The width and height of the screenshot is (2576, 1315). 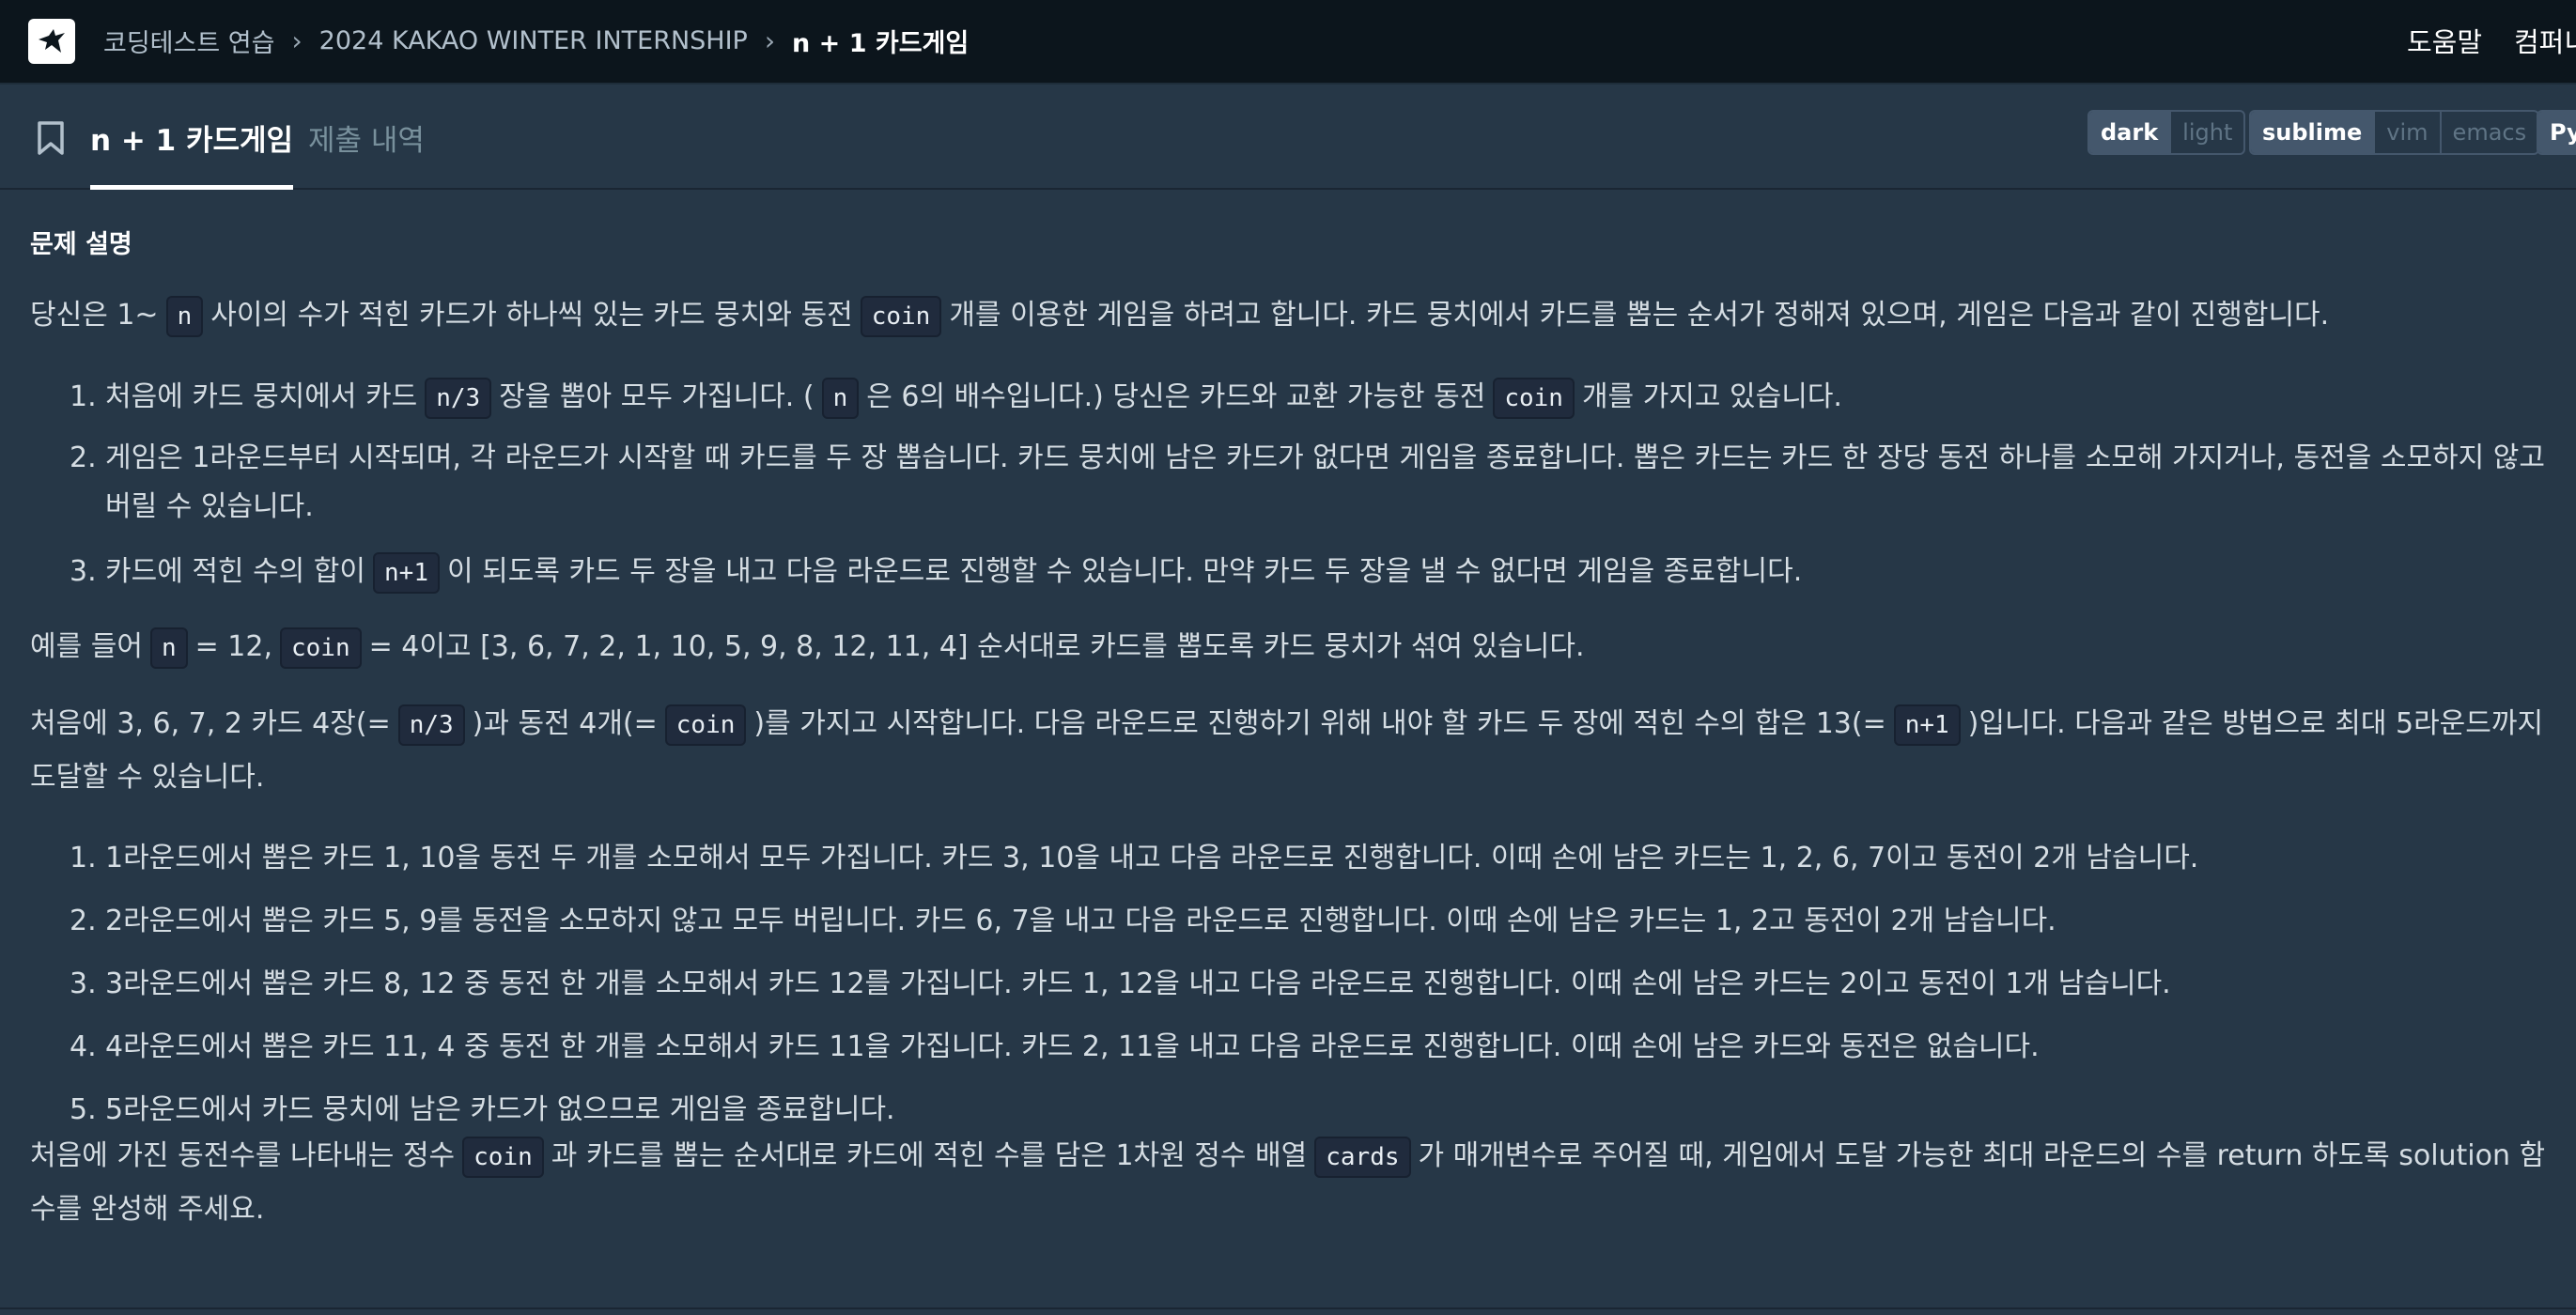 I want to click on theme-light-option: light, so click(x=2207, y=132).